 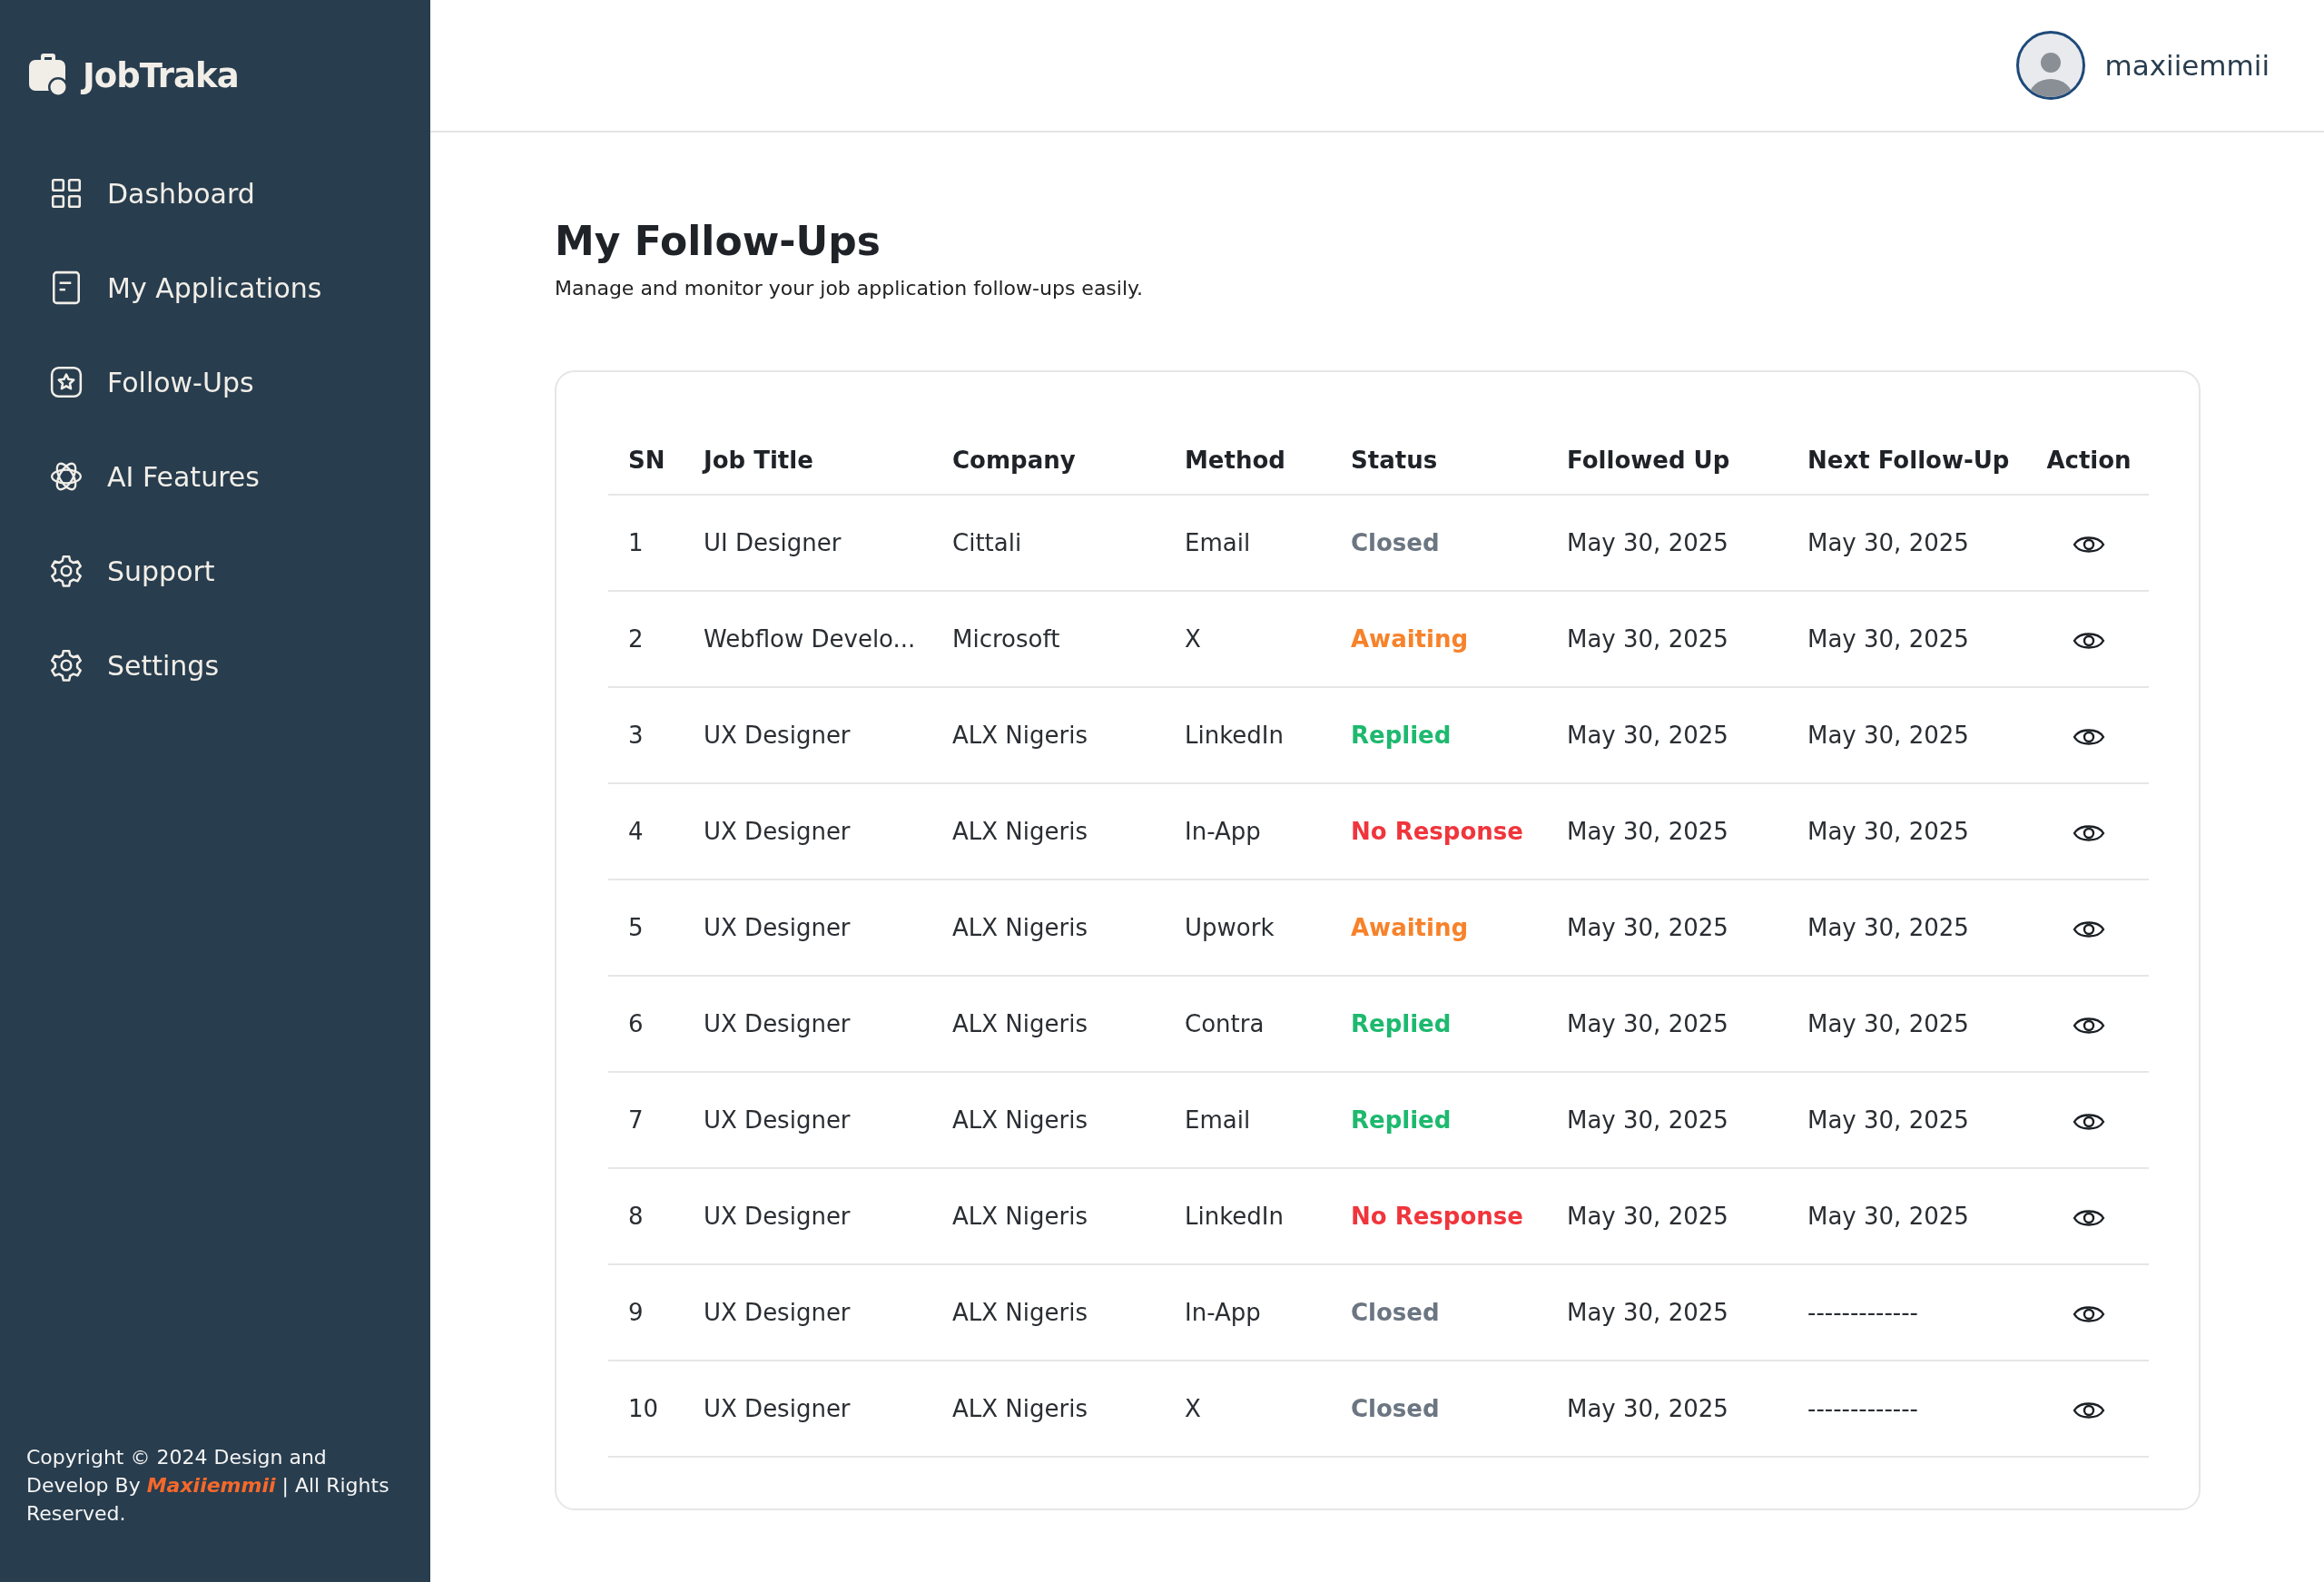 What do you see at coordinates (646, 1409) in the screenshot?
I see `table-cell: 10` at bounding box center [646, 1409].